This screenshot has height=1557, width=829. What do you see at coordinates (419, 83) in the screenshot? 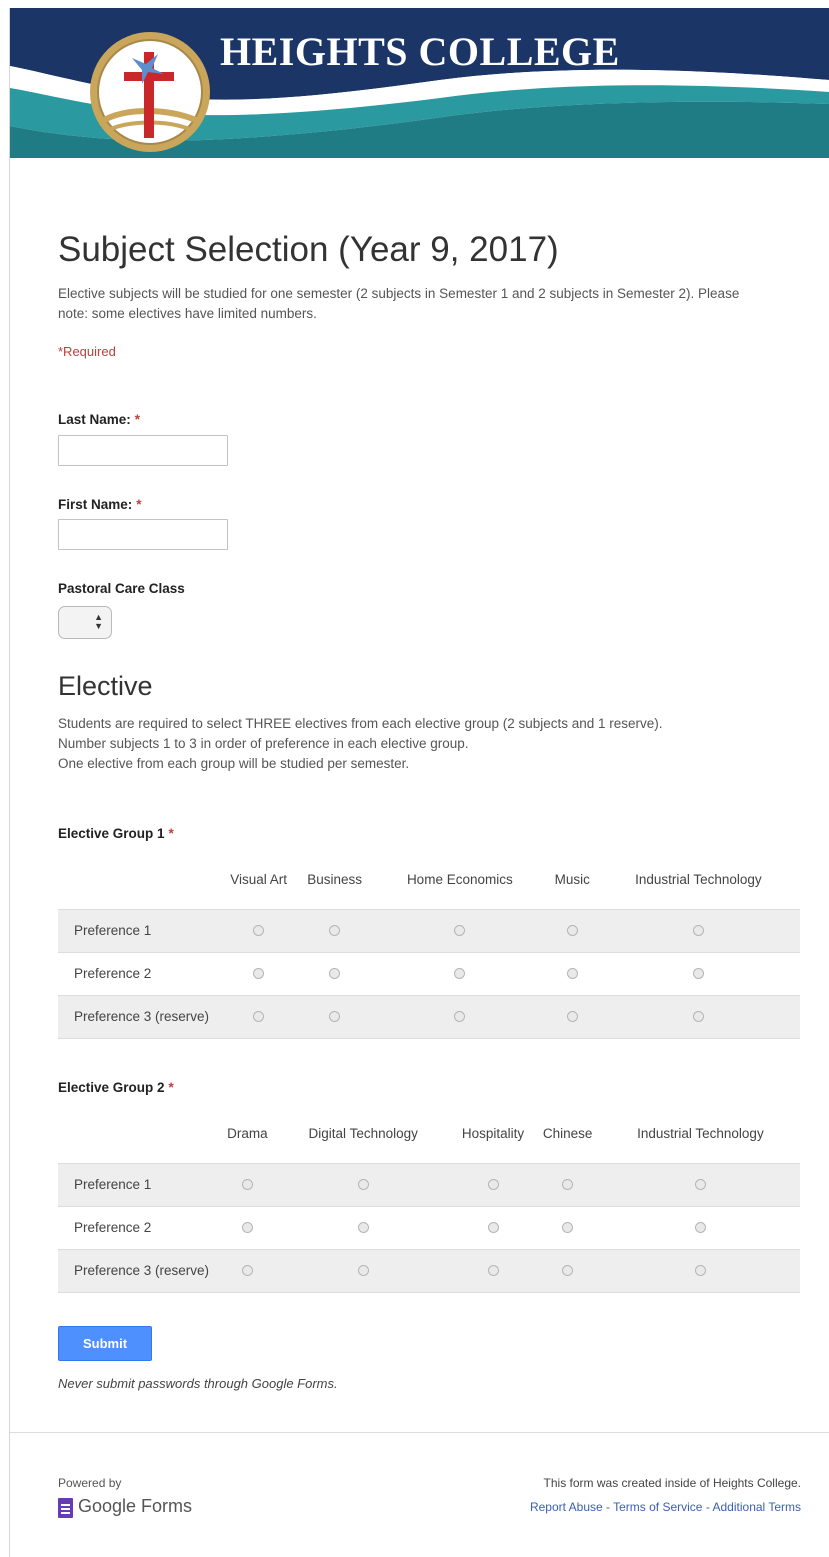
I see `header-banner: HEIGHTS COLLEGE` at bounding box center [419, 83].